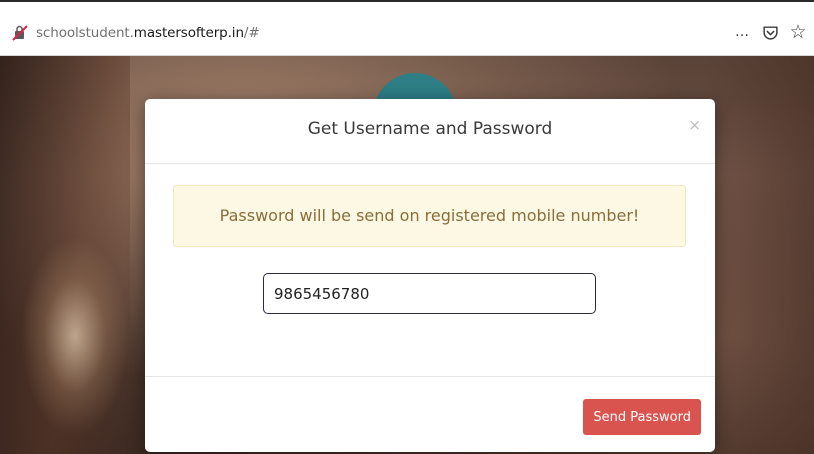 The image size is (814, 454). What do you see at coordinates (798, 32) in the screenshot?
I see `bookmark-star-icon: ☆` at bounding box center [798, 32].